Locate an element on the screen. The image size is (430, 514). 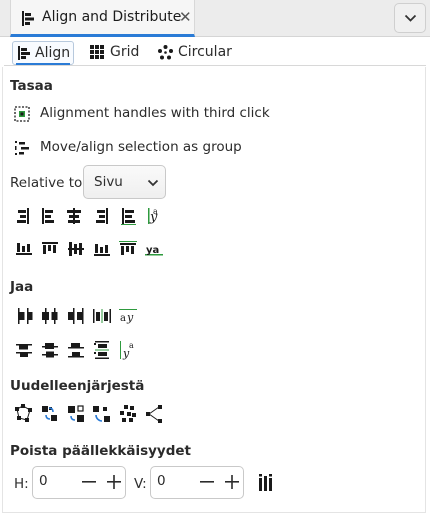
unclump-icon is located at coordinates (154, 414).